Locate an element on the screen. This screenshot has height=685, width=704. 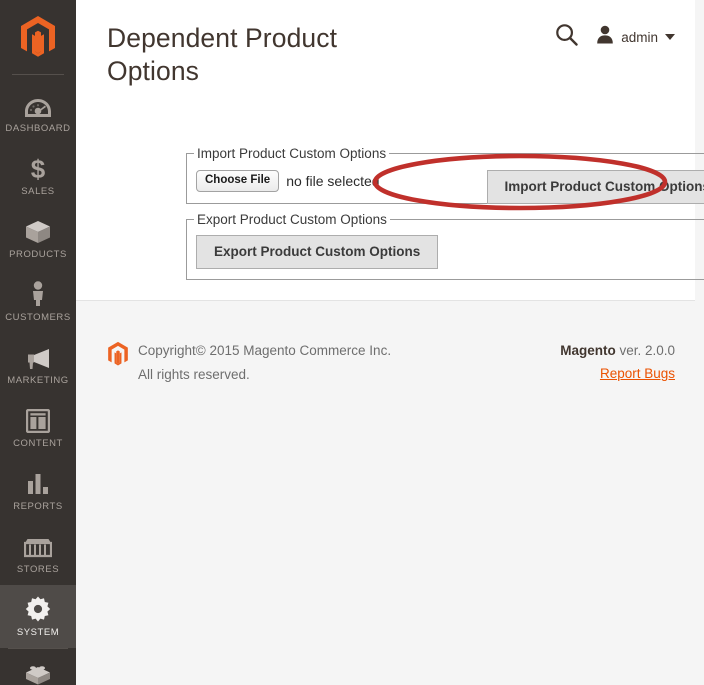
bar-chart-icon is located at coordinates (38, 483).